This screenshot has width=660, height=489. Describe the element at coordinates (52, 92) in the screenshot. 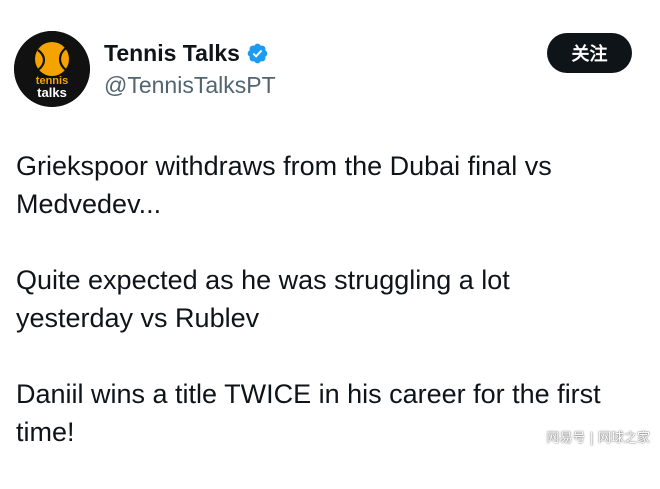

I see `avatar-text-bottom: talks` at that location.